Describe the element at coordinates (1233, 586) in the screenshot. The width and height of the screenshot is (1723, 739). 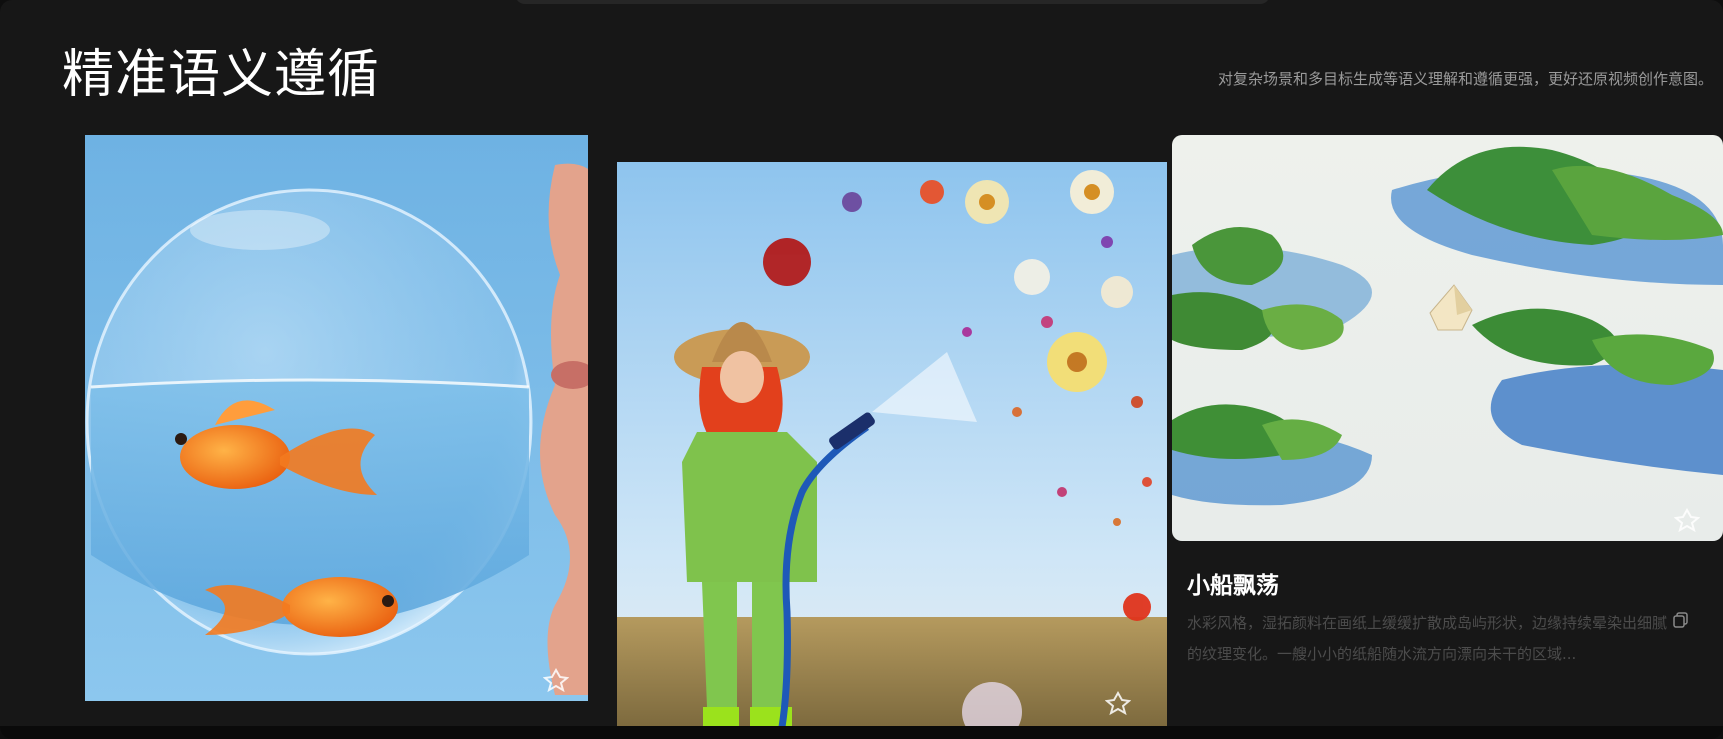
I see `card-title: 小船飘荡` at that location.